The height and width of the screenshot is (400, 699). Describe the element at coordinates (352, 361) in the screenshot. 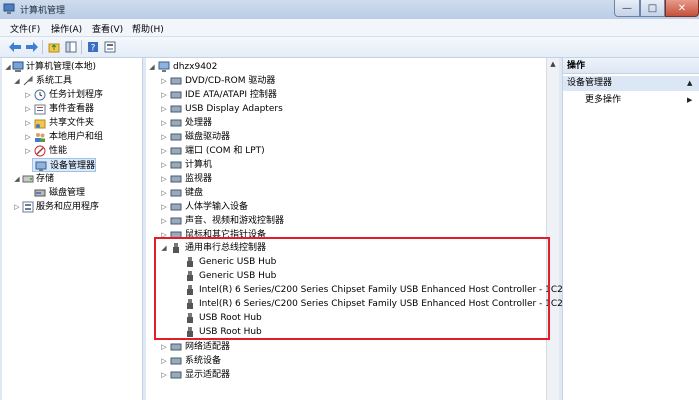

I see `device-category: ▷ 系统设备` at that location.